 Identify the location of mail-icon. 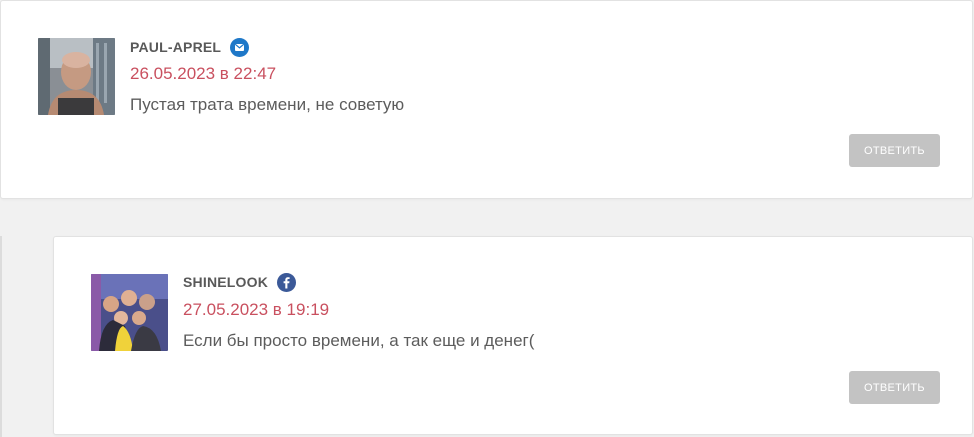
(240, 47).